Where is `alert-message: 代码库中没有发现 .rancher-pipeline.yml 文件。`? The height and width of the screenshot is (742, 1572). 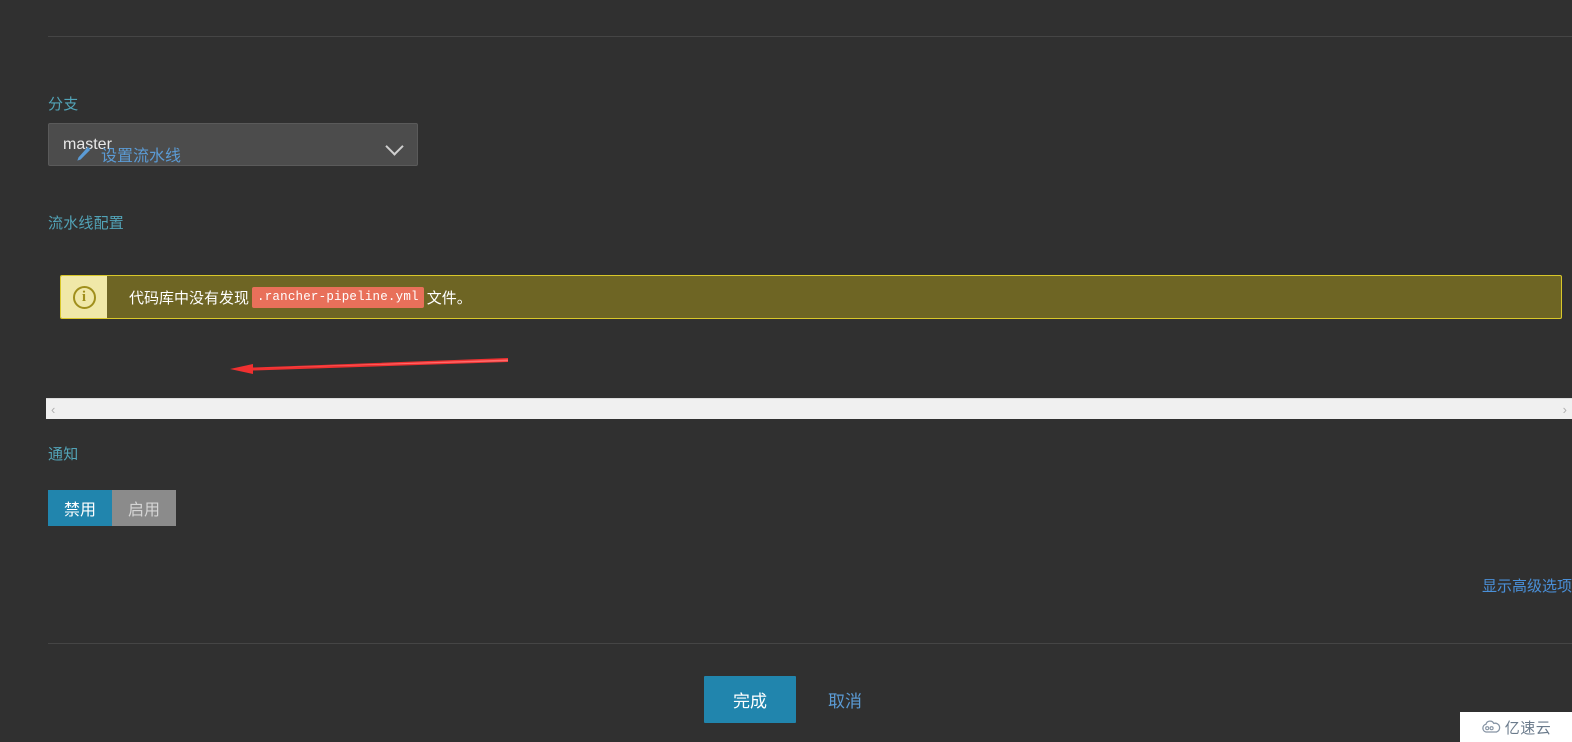 alert-message: 代码库中没有发现 .rancher-pipeline.yml 文件。 is located at coordinates (834, 297).